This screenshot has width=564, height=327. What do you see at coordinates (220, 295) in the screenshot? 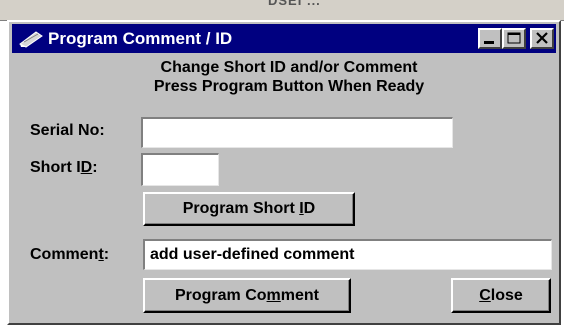
I see `program-comment-pre: Program Co` at bounding box center [220, 295].